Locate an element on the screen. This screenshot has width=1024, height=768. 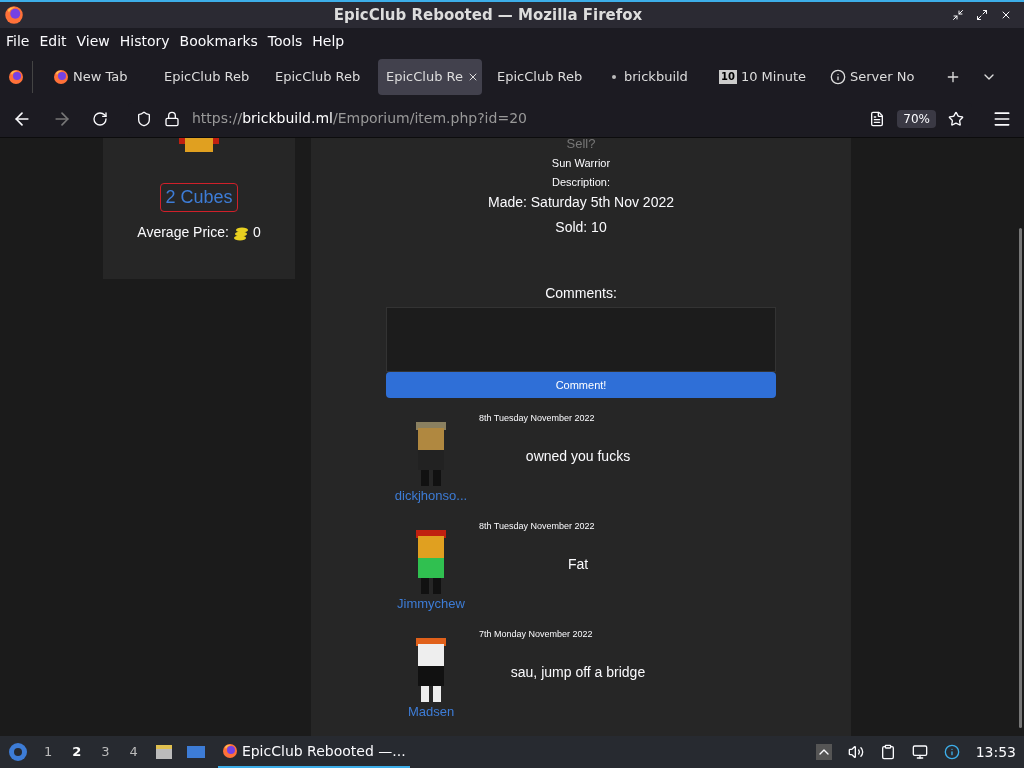
lock-icon is located at coordinates (172, 118).